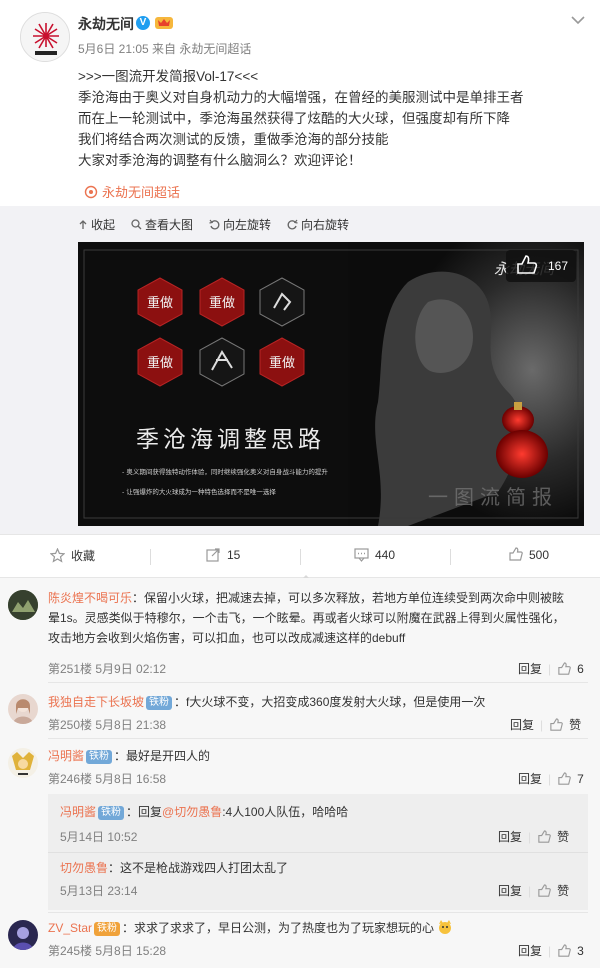 The height and width of the screenshot is (968, 600). I want to click on image-bullet: - 让强爆炸的大火球成为一种特色选择而不是唯一选择, so click(199, 491).